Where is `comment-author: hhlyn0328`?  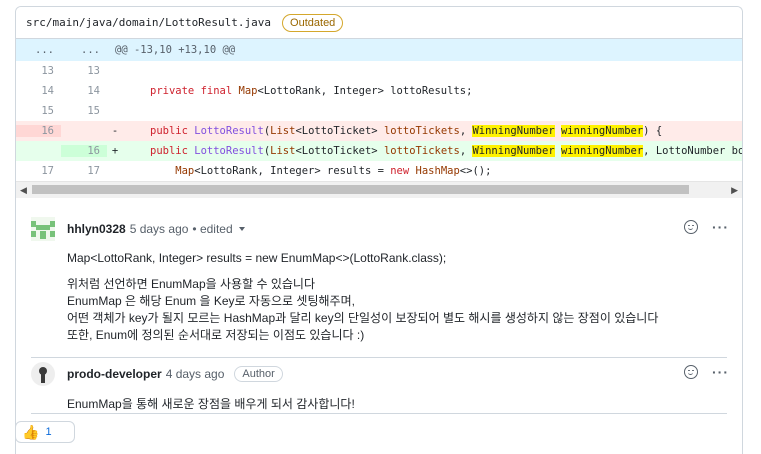
comment-author: hhlyn0328 is located at coordinates (96, 229).